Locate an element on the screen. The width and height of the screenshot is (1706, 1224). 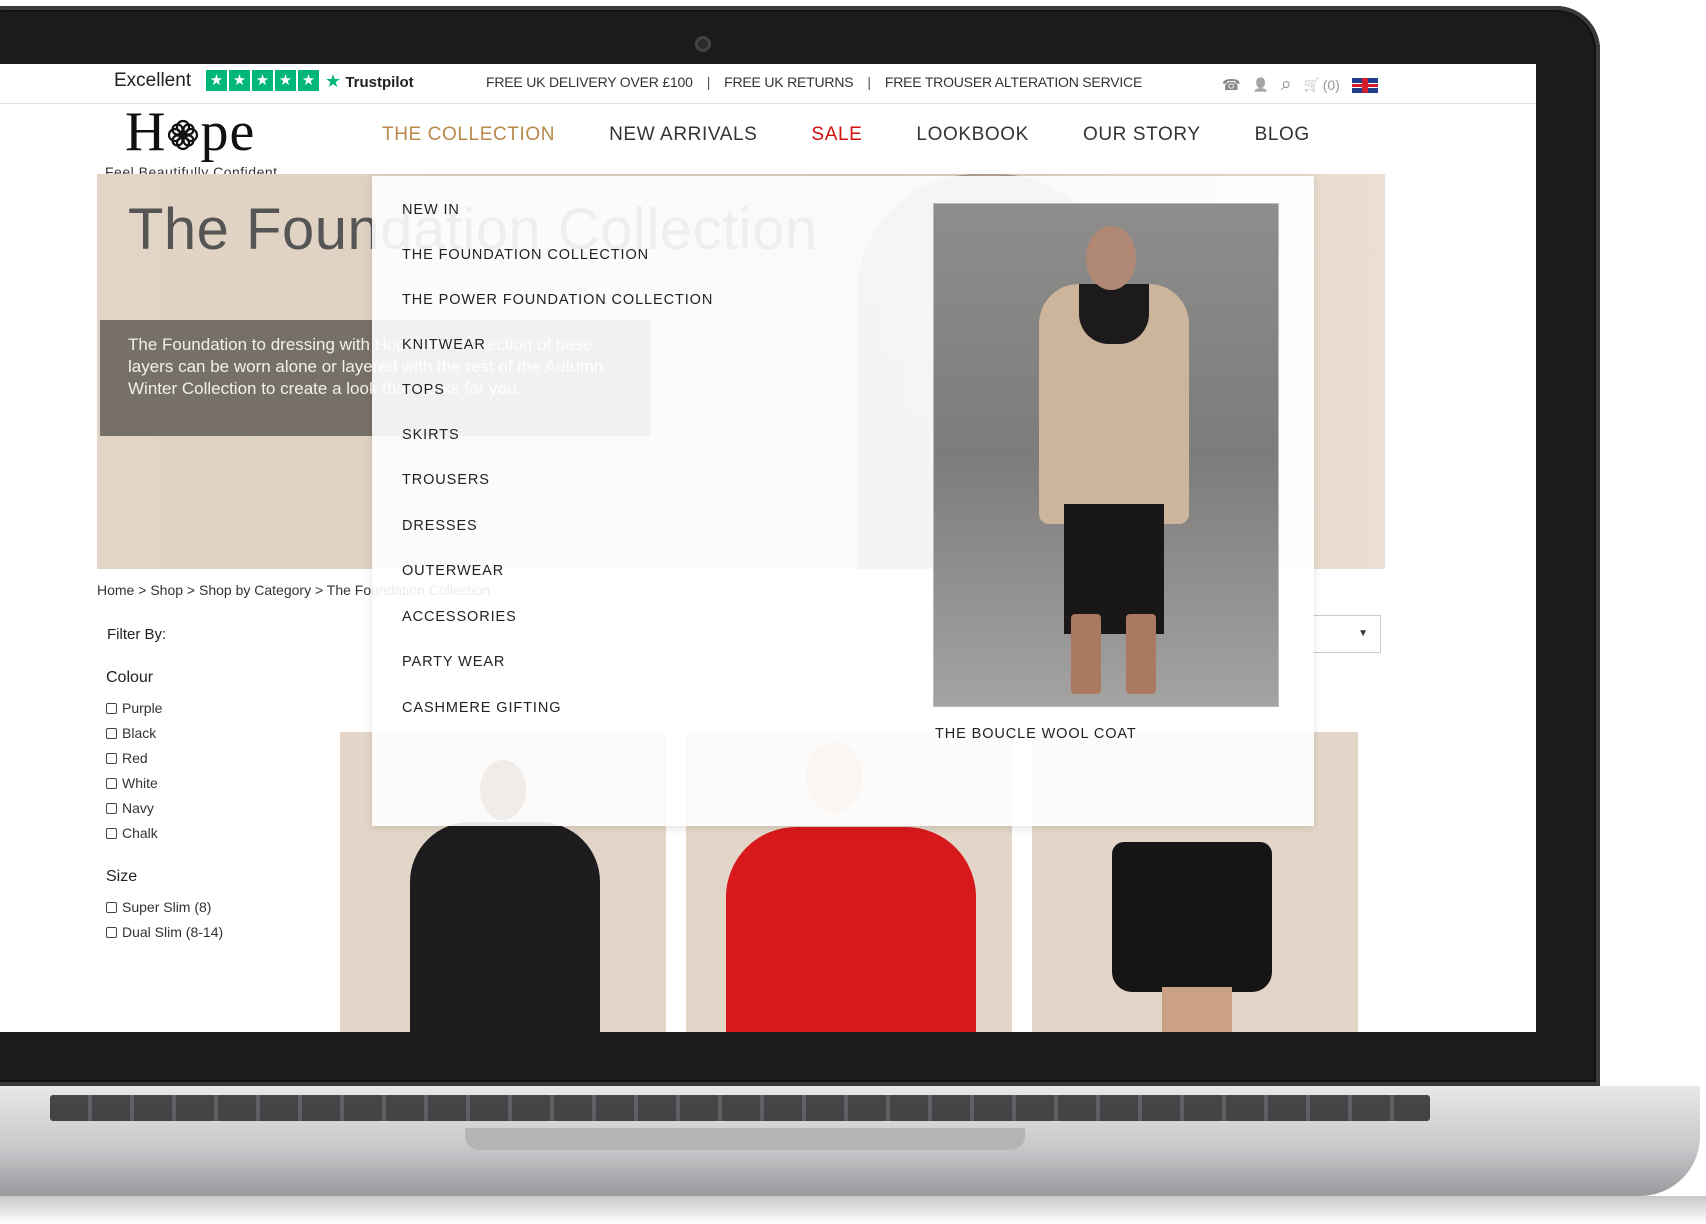
trustpilot-brand: Trustpilot is located at coordinates (379, 82).